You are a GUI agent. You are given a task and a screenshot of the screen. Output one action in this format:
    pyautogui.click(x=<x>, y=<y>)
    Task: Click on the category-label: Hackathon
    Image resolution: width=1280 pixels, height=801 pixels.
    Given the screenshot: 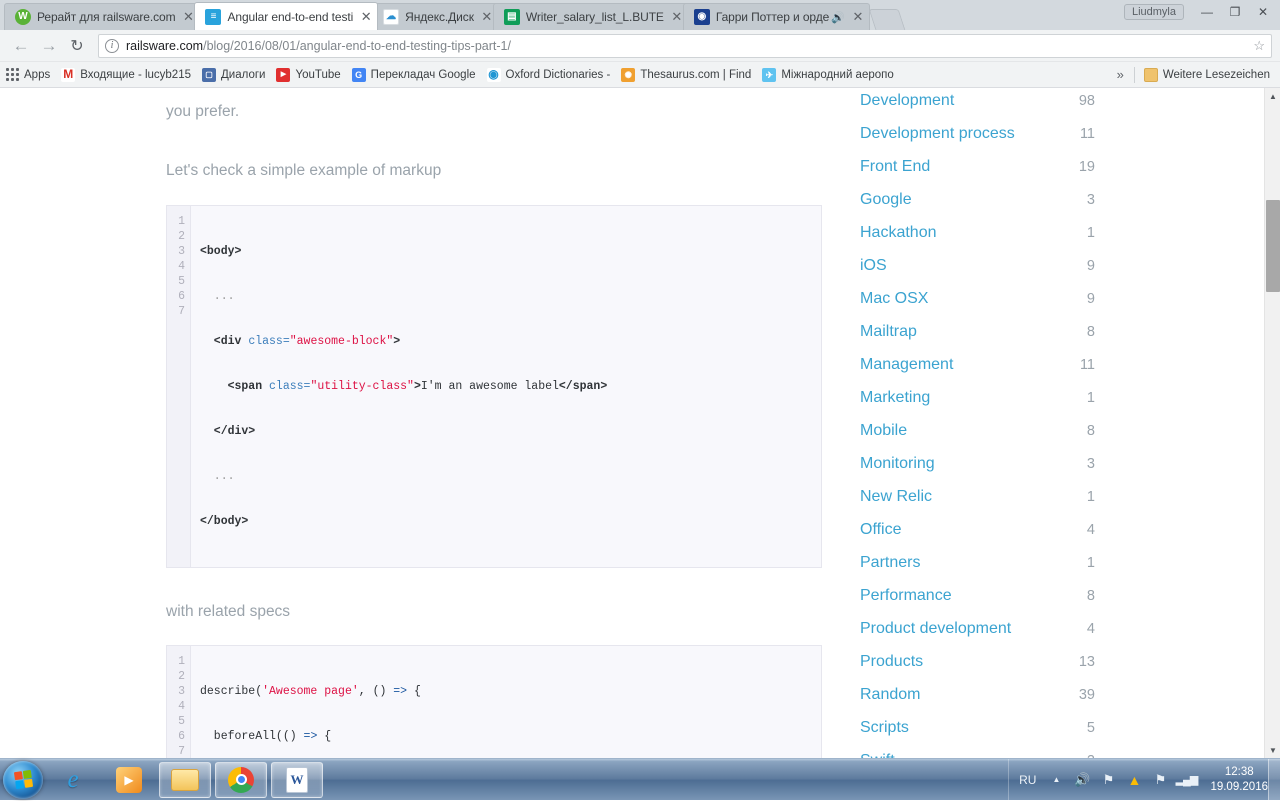 What is the action you would take?
    pyautogui.click(x=898, y=233)
    